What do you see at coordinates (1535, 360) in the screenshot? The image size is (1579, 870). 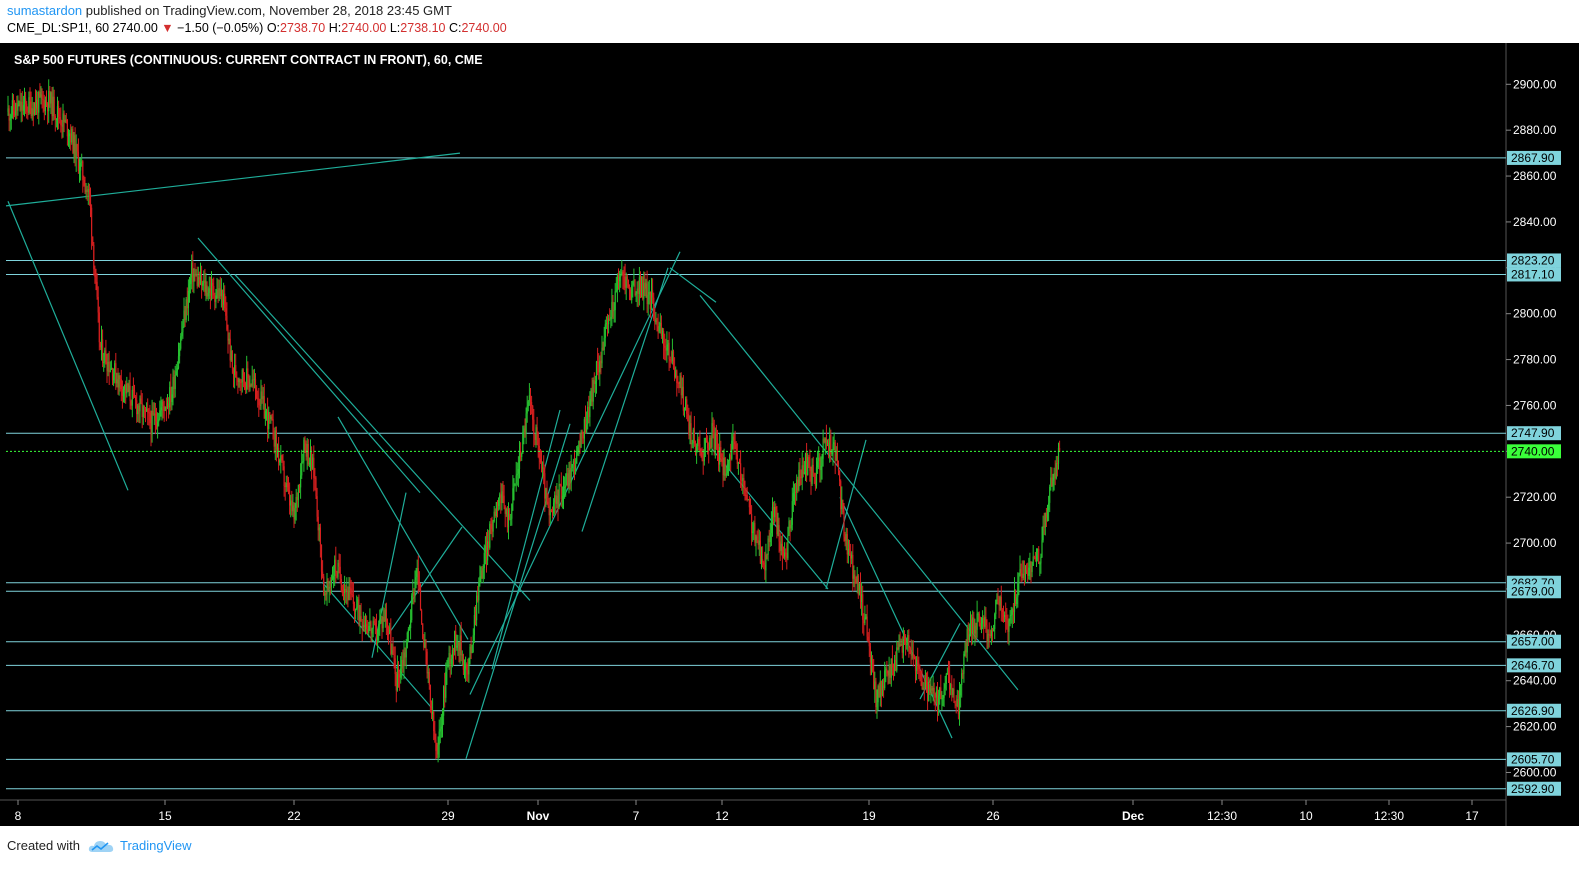 I see `price-tick-label: 2780.00` at bounding box center [1535, 360].